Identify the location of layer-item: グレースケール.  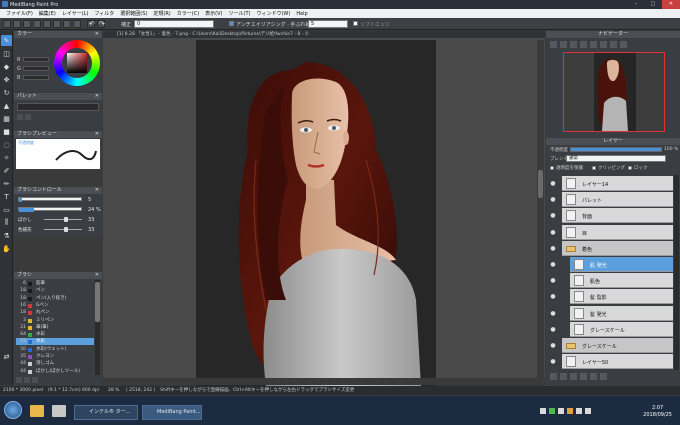
(621, 329).